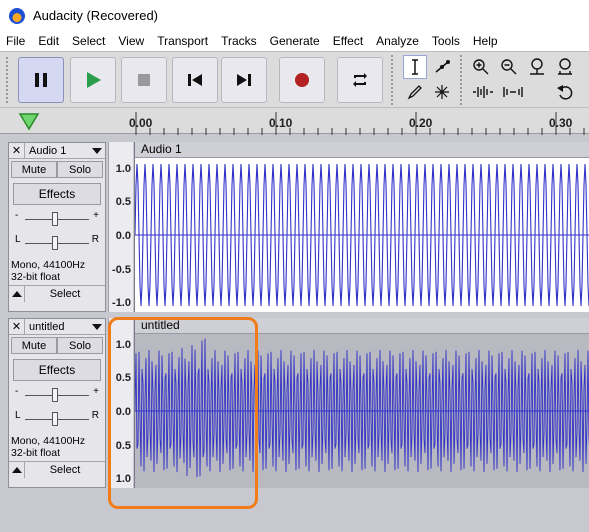 The image size is (589, 532). I want to click on multi-tool, so click(442, 92).